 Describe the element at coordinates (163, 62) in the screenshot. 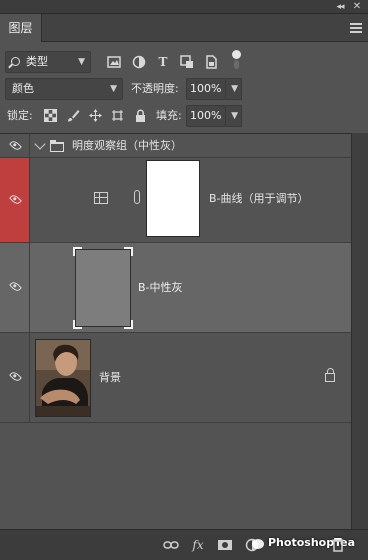

I see `type-filter-icon: T` at that location.